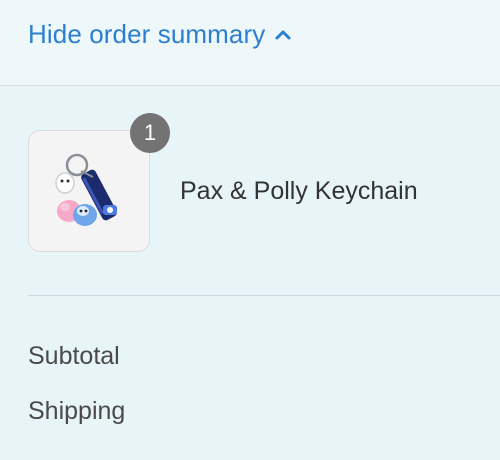  What do you see at coordinates (74, 356) in the screenshot?
I see `subtotal-label: Subtotal` at bounding box center [74, 356].